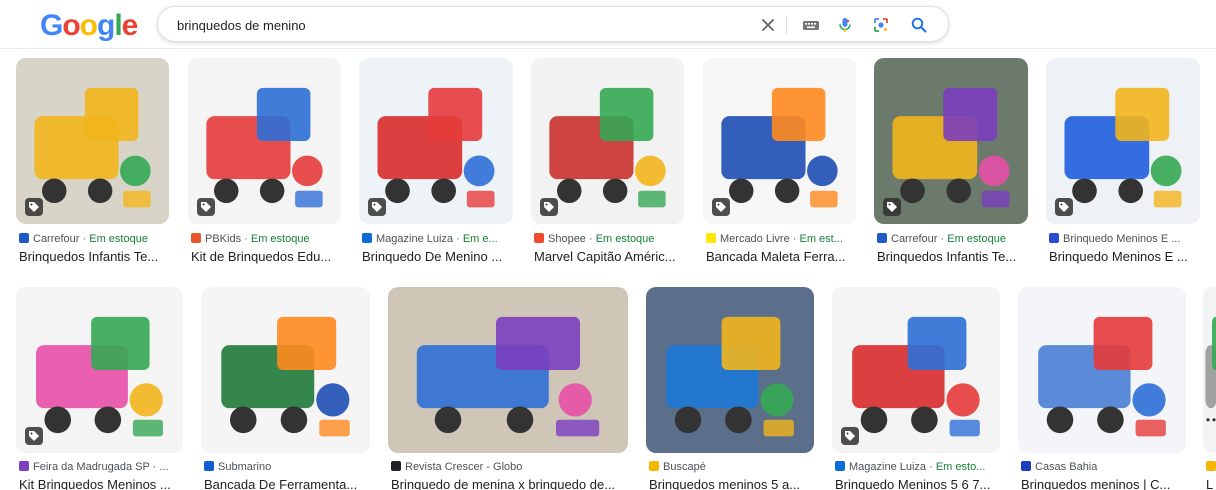  I want to click on search-input, so click(457, 25).